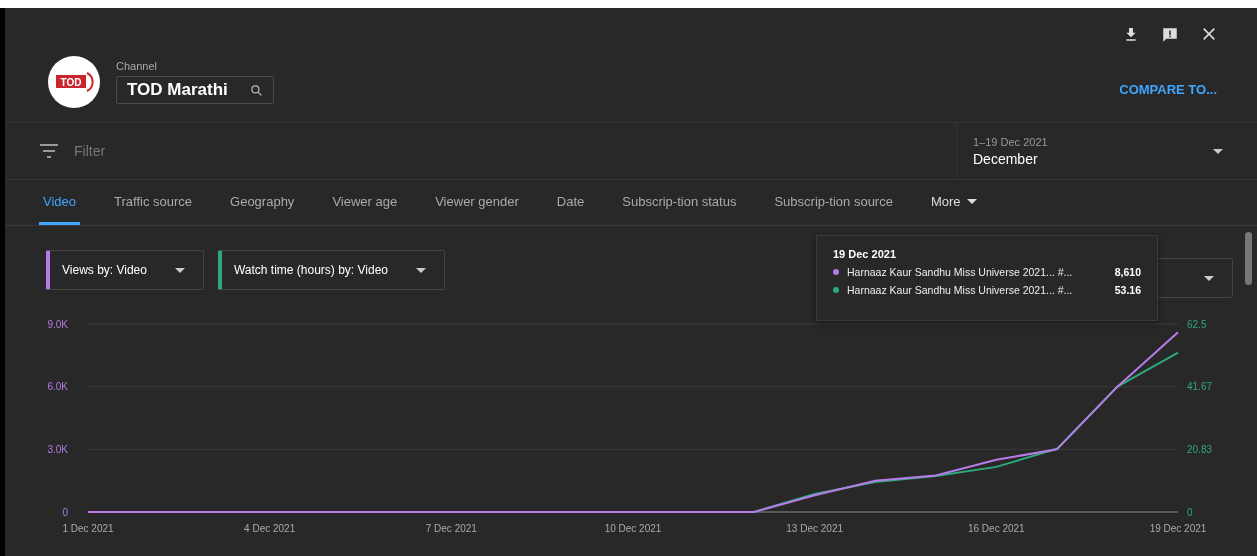 The height and width of the screenshot is (556, 1257). What do you see at coordinates (195, 90) in the screenshot?
I see `channel-search-field: TOD Marathi` at bounding box center [195, 90].